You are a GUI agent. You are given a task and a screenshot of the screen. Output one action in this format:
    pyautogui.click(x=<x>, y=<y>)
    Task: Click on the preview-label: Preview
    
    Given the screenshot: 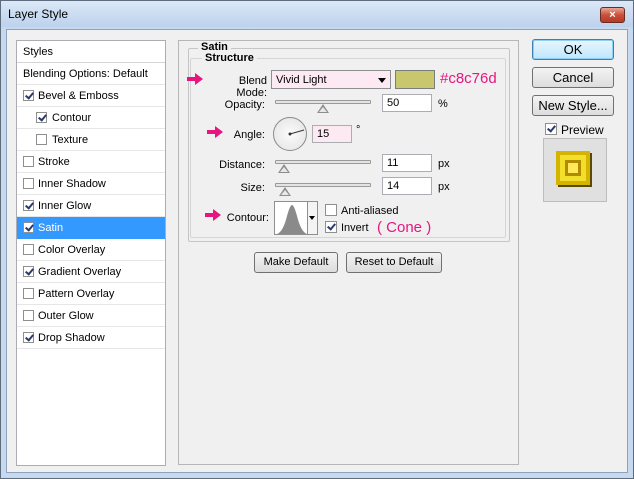 What is the action you would take?
    pyautogui.click(x=582, y=130)
    